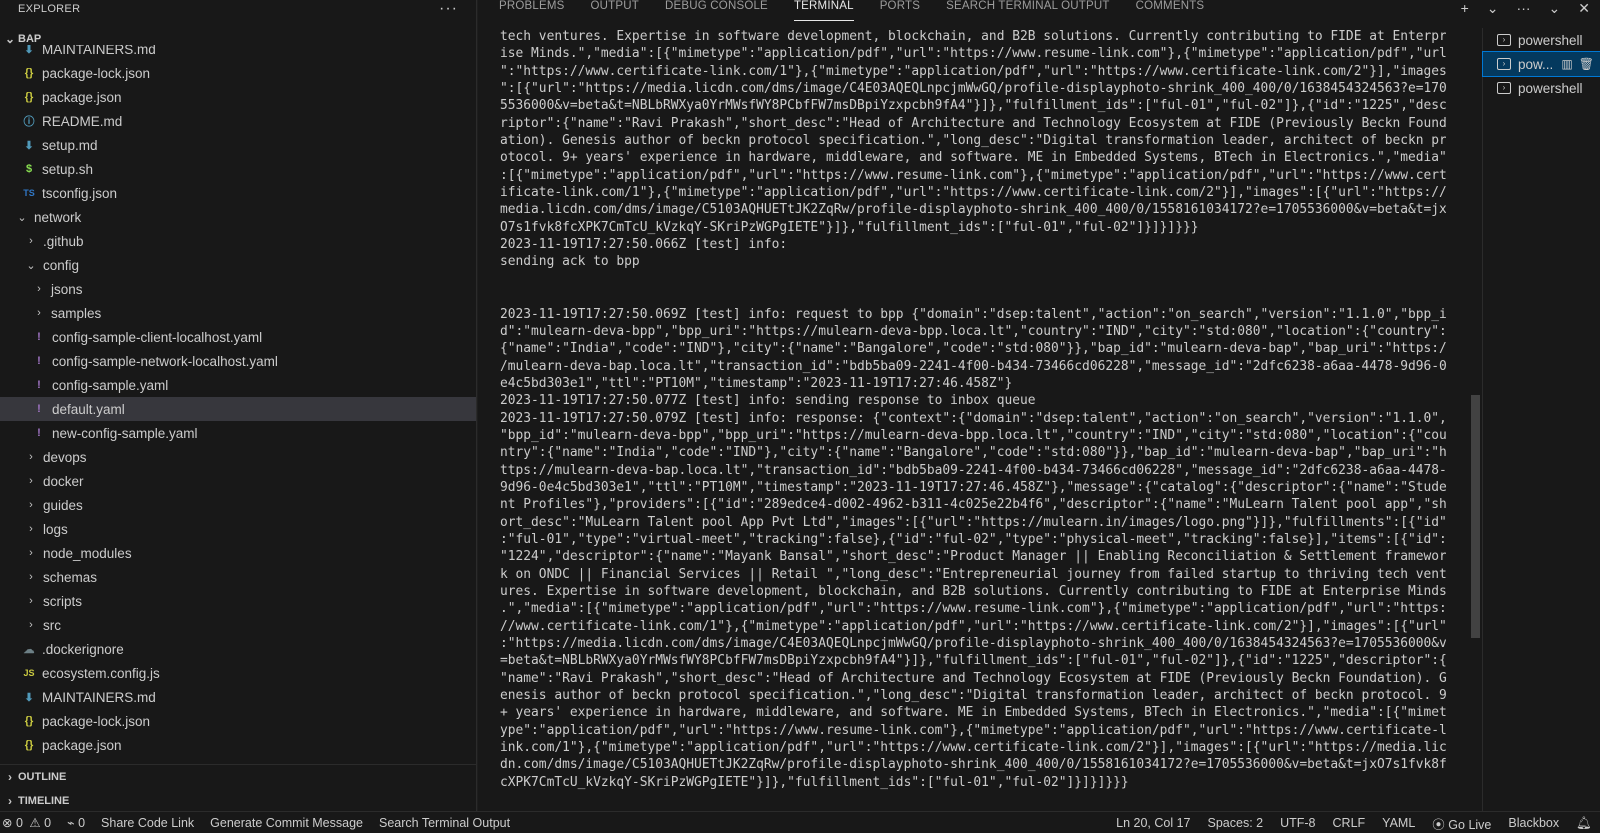 The width and height of the screenshot is (1600, 833). What do you see at coordinates (1541, 64) in the screenshot?
I see `terminal-instance: › pow... ▥ 🗑︎` at bounding box center [1541, 64].